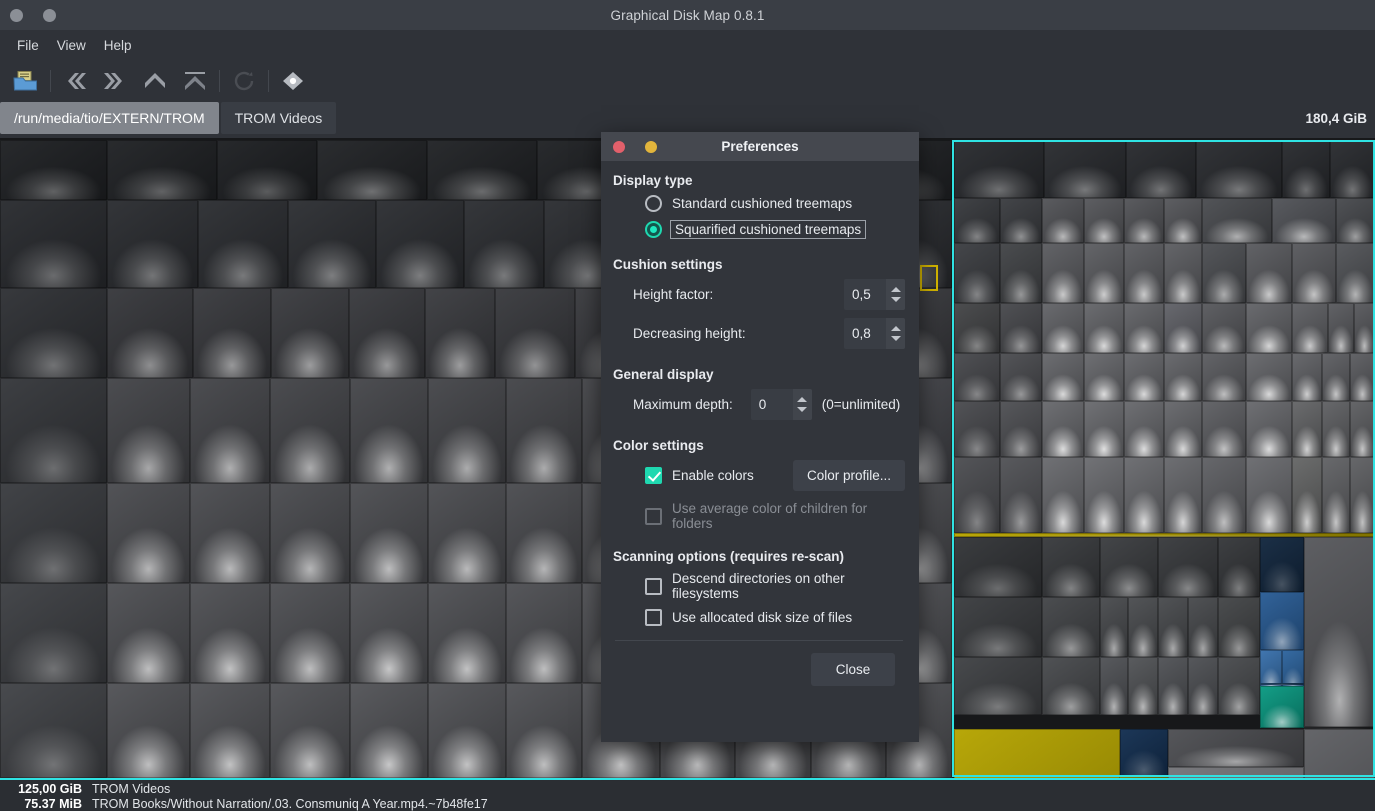 The image size is (1375, 811). I want to click on tab-trom-videos: TROM Videos, so click(278, 118).